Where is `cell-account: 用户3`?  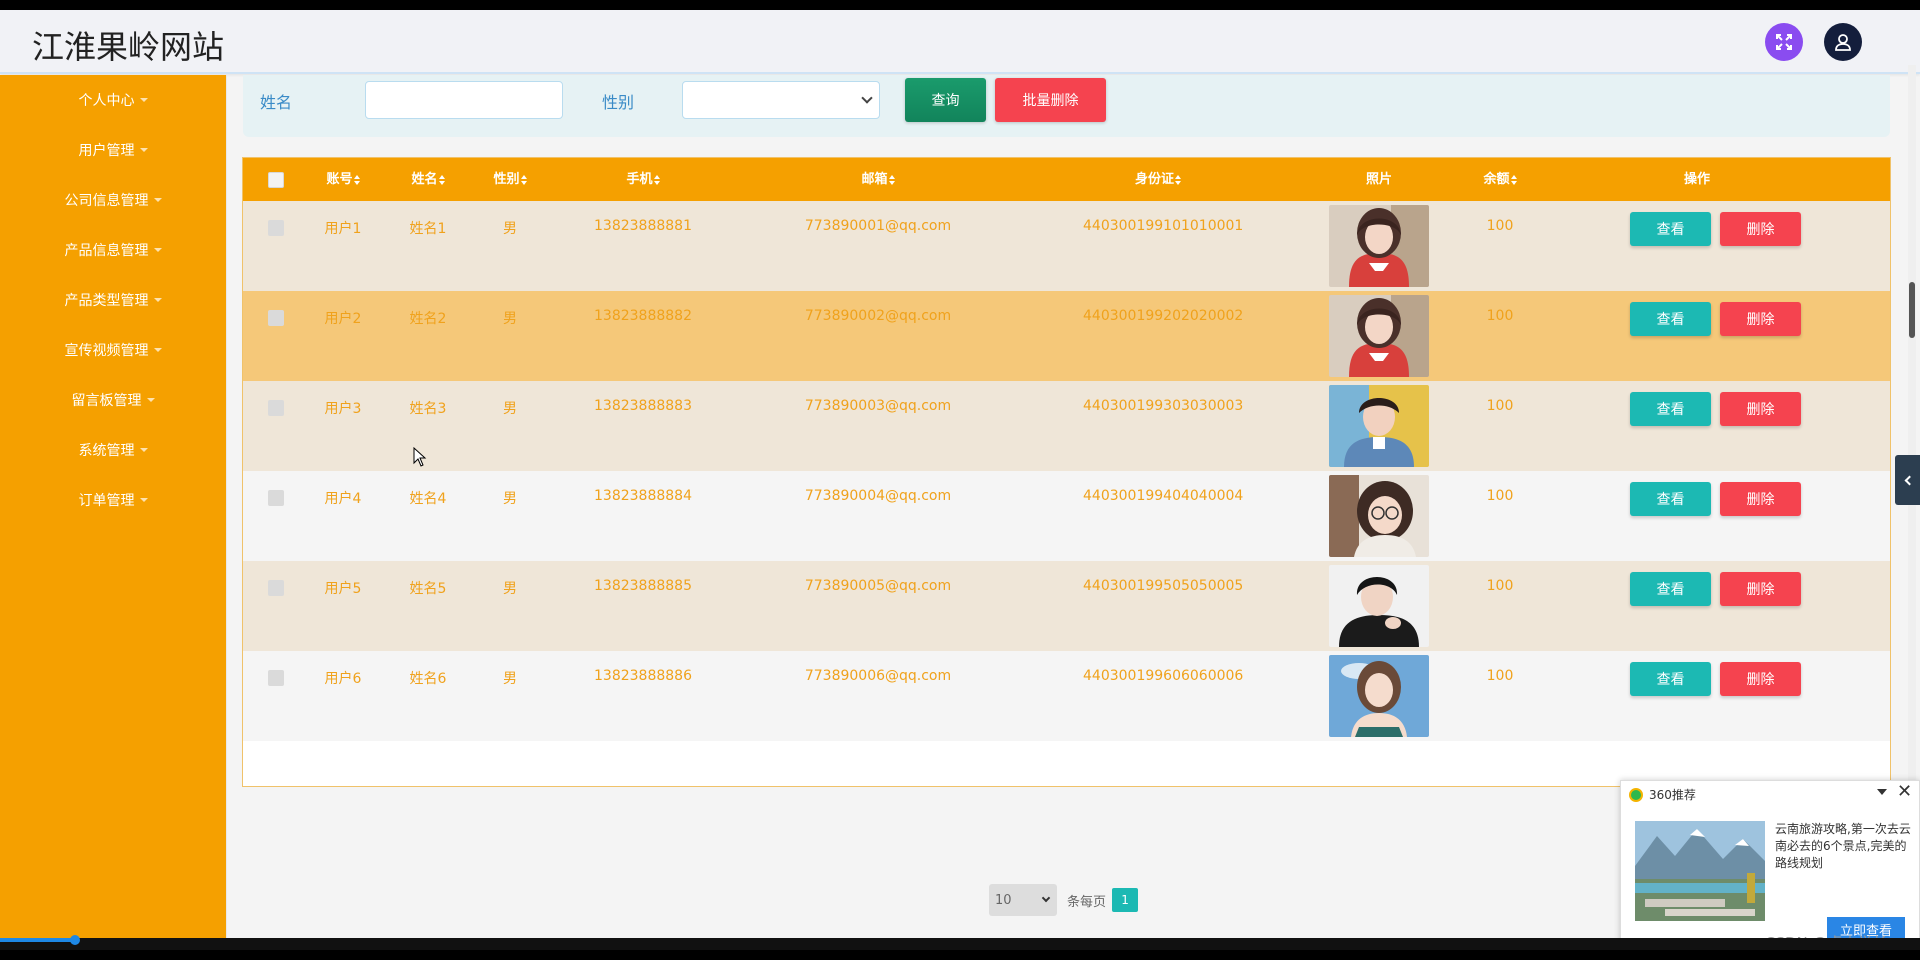
cell-account: 用户3 is located at coordinates (343, 409).